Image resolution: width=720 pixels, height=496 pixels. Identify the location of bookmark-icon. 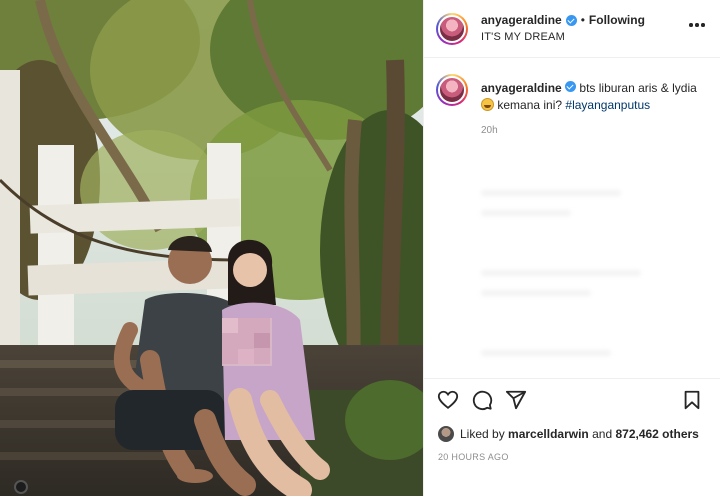
(692, 400).